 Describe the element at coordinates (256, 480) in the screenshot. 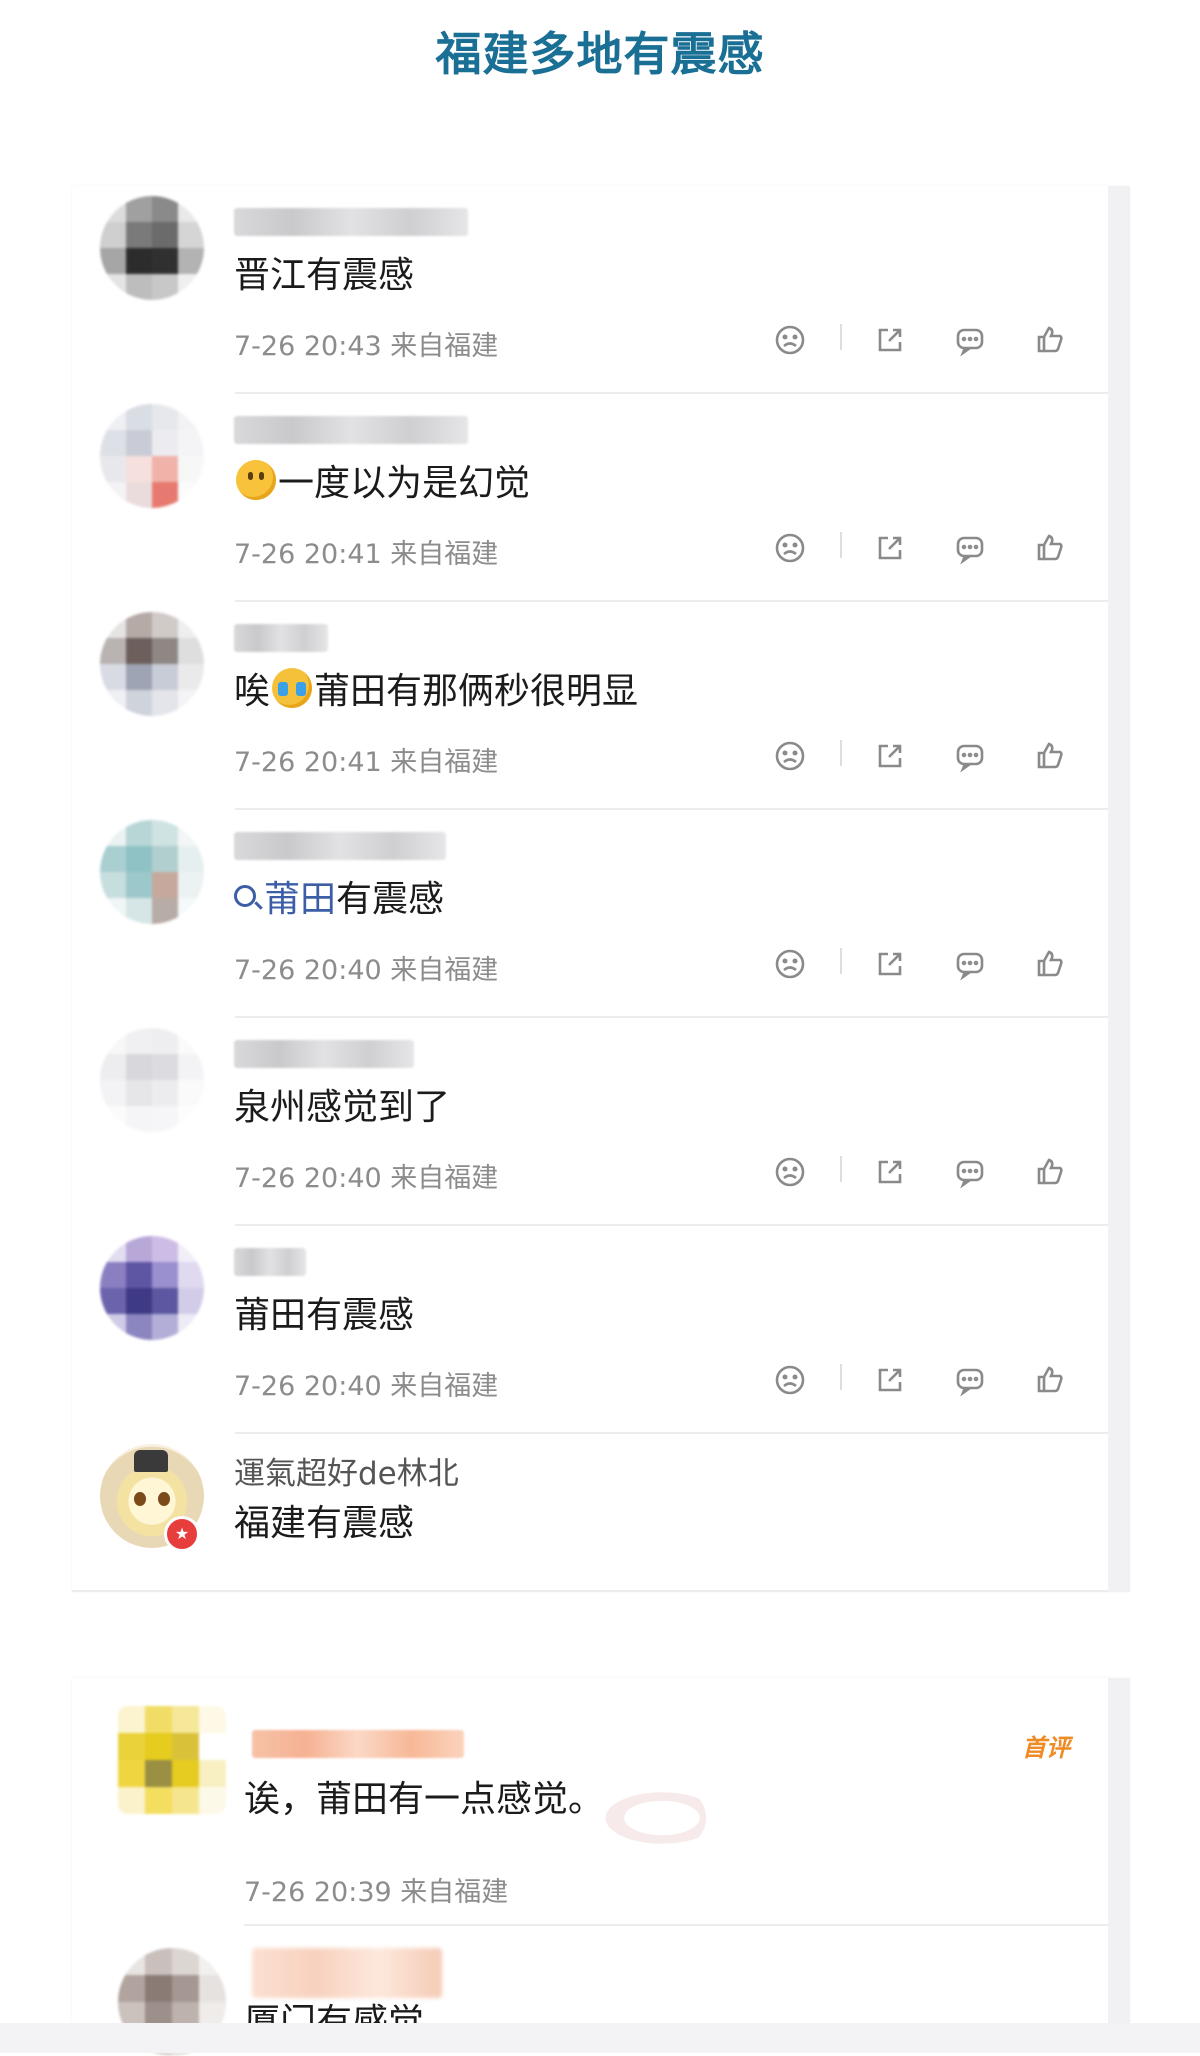

I see `smile-emoji-icon` at that location.